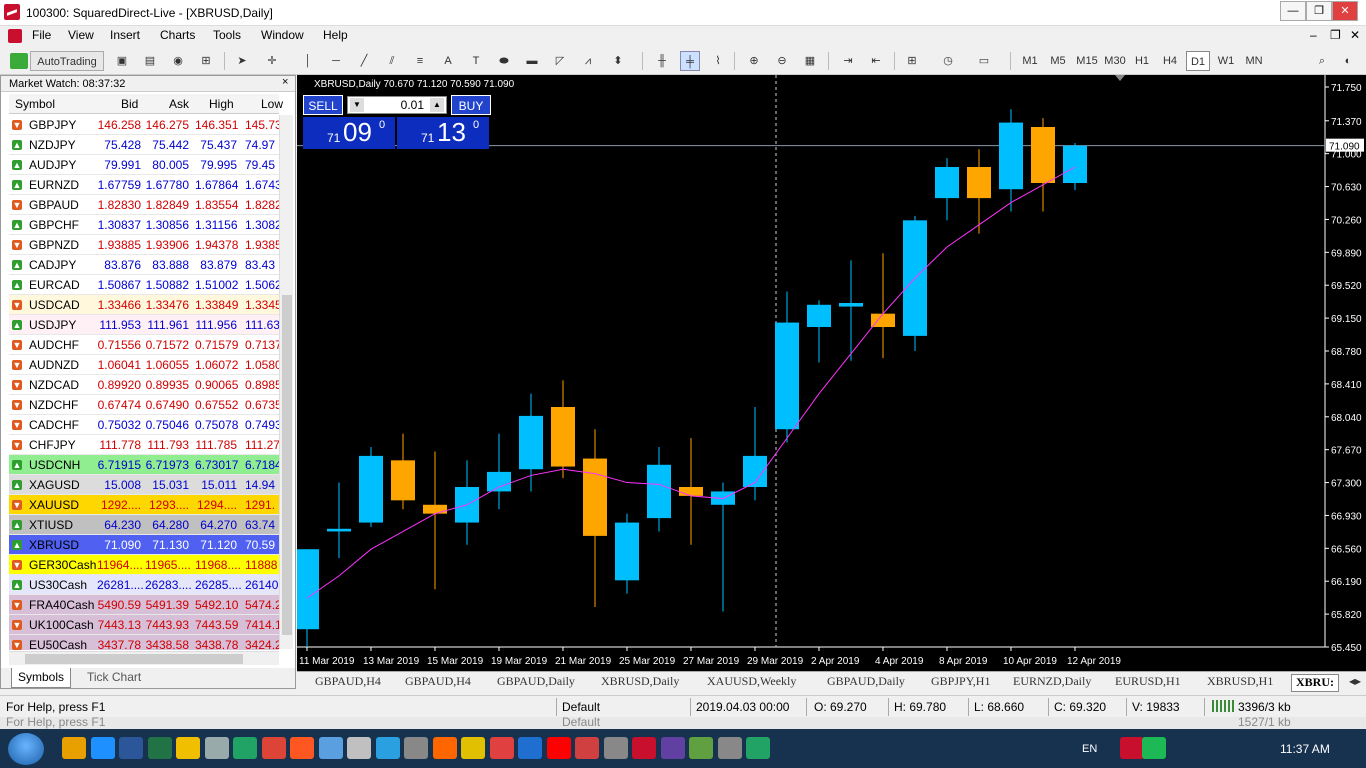 The image size is (1366, 768). What do you see at coordinates (144, 405) in the screenshot?
I see `market-watch-row: ▼ NZDCHF 0.67474 0.67490 0.67552 0.6735` at bounding box center [144, 405].